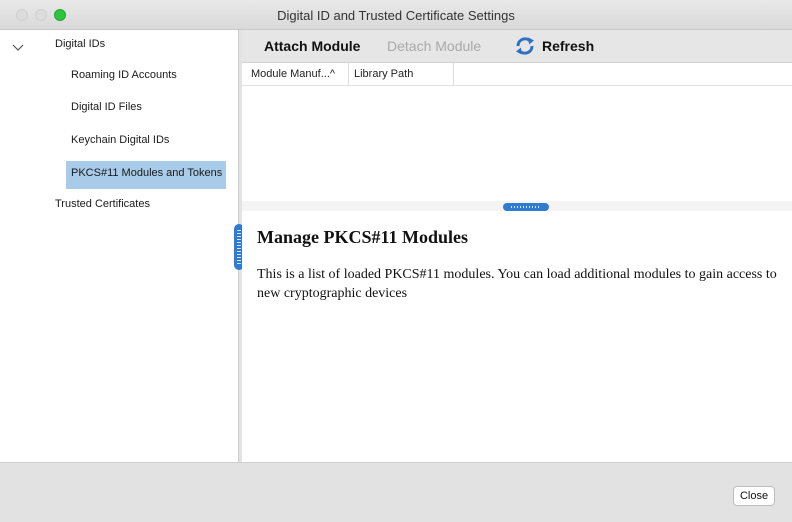 Image resolution: width=792 pixels, height=522 pixels. Describe the element at coordinates (568, 46) in the screenshot. I see `refresh-button: Refresh` at that location.